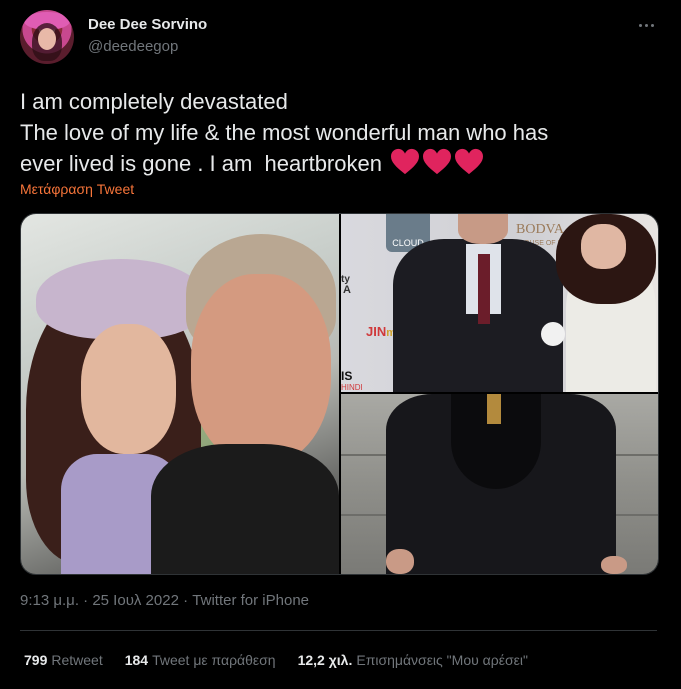 The height and width of the screenshot is (689, 681). I want to click on tweet-line: ever lived is gone . I am heartbroken, so click(201, 163).